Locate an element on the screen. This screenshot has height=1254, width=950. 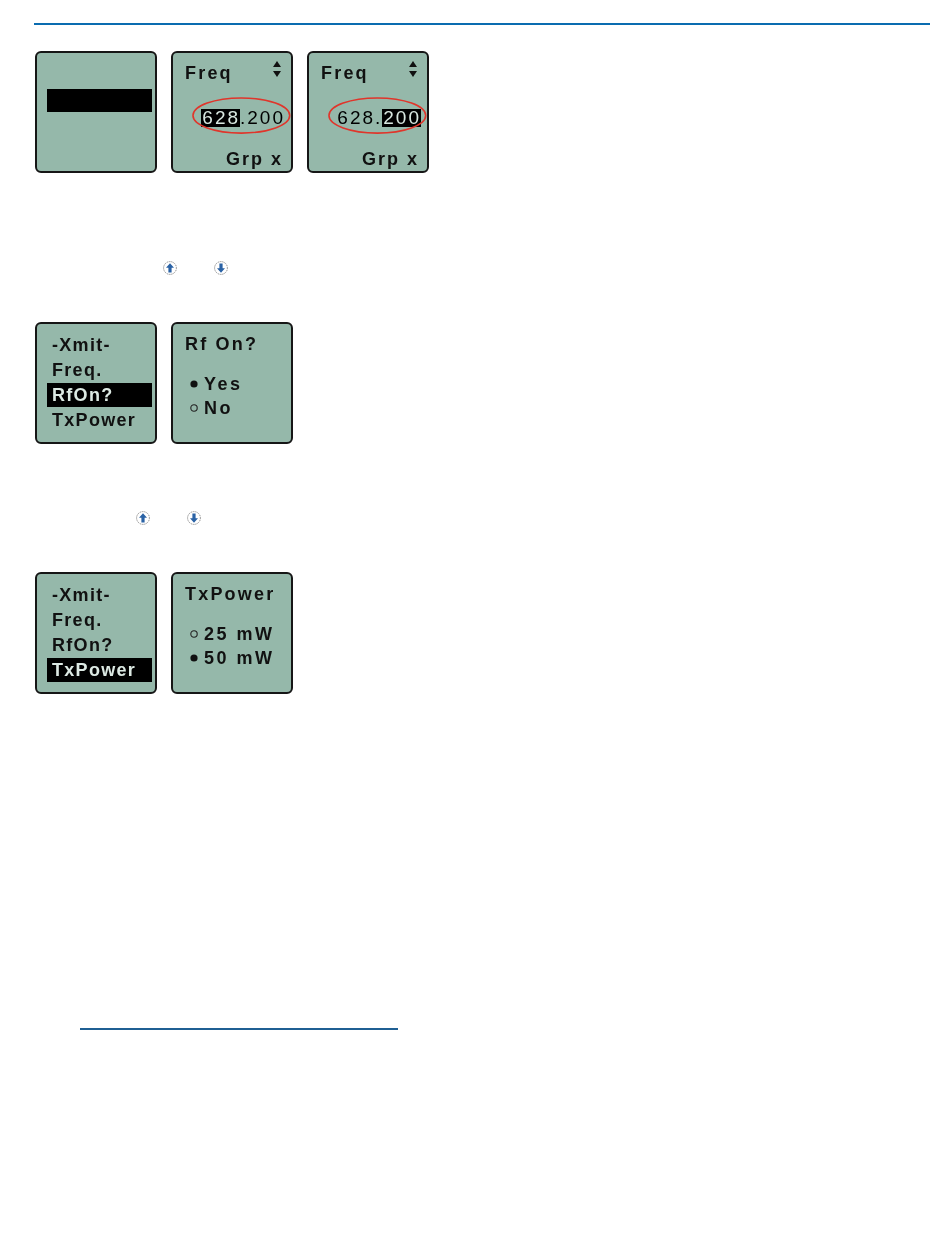
highlighted-digits: 200 is located at coordinates (401, 118).